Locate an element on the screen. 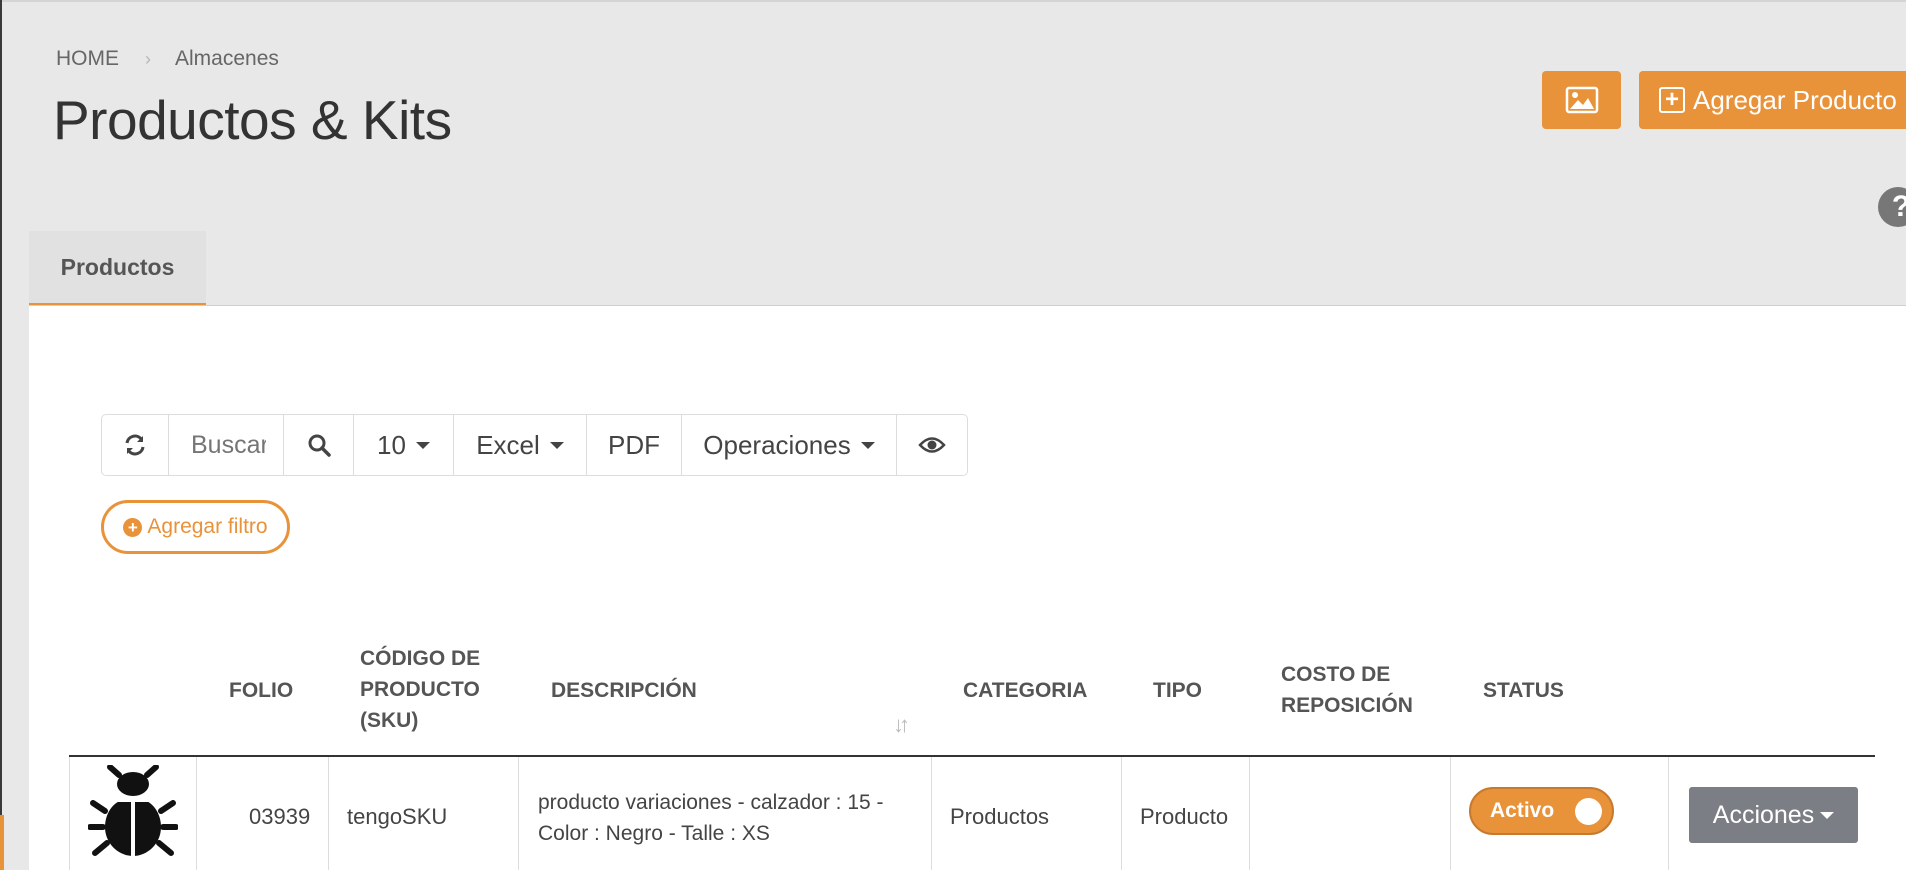 The width and height of the screenshot is (1906, 870). image-icon is located at coordinates (1581, 100).